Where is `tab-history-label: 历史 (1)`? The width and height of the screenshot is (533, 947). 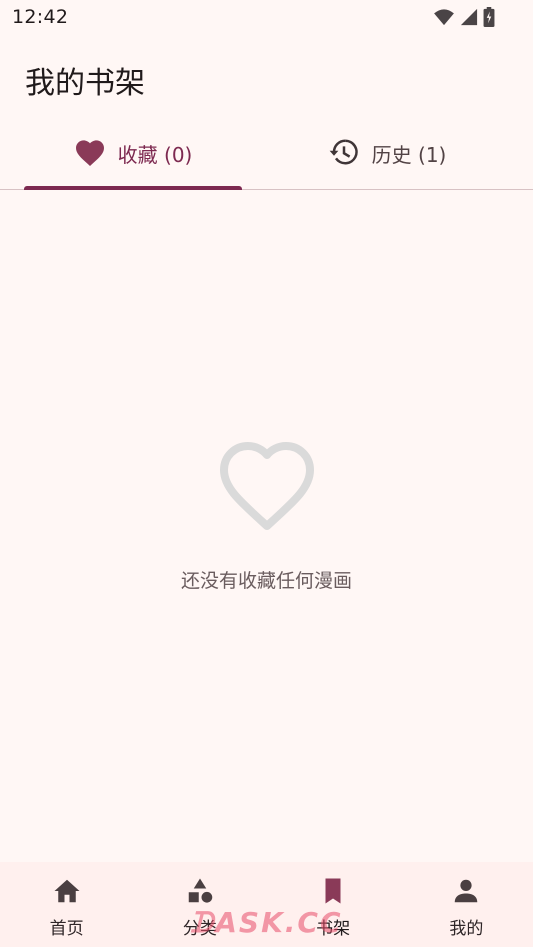 tab-history-label: 历史 (1) is located at coordinates (409, 155).